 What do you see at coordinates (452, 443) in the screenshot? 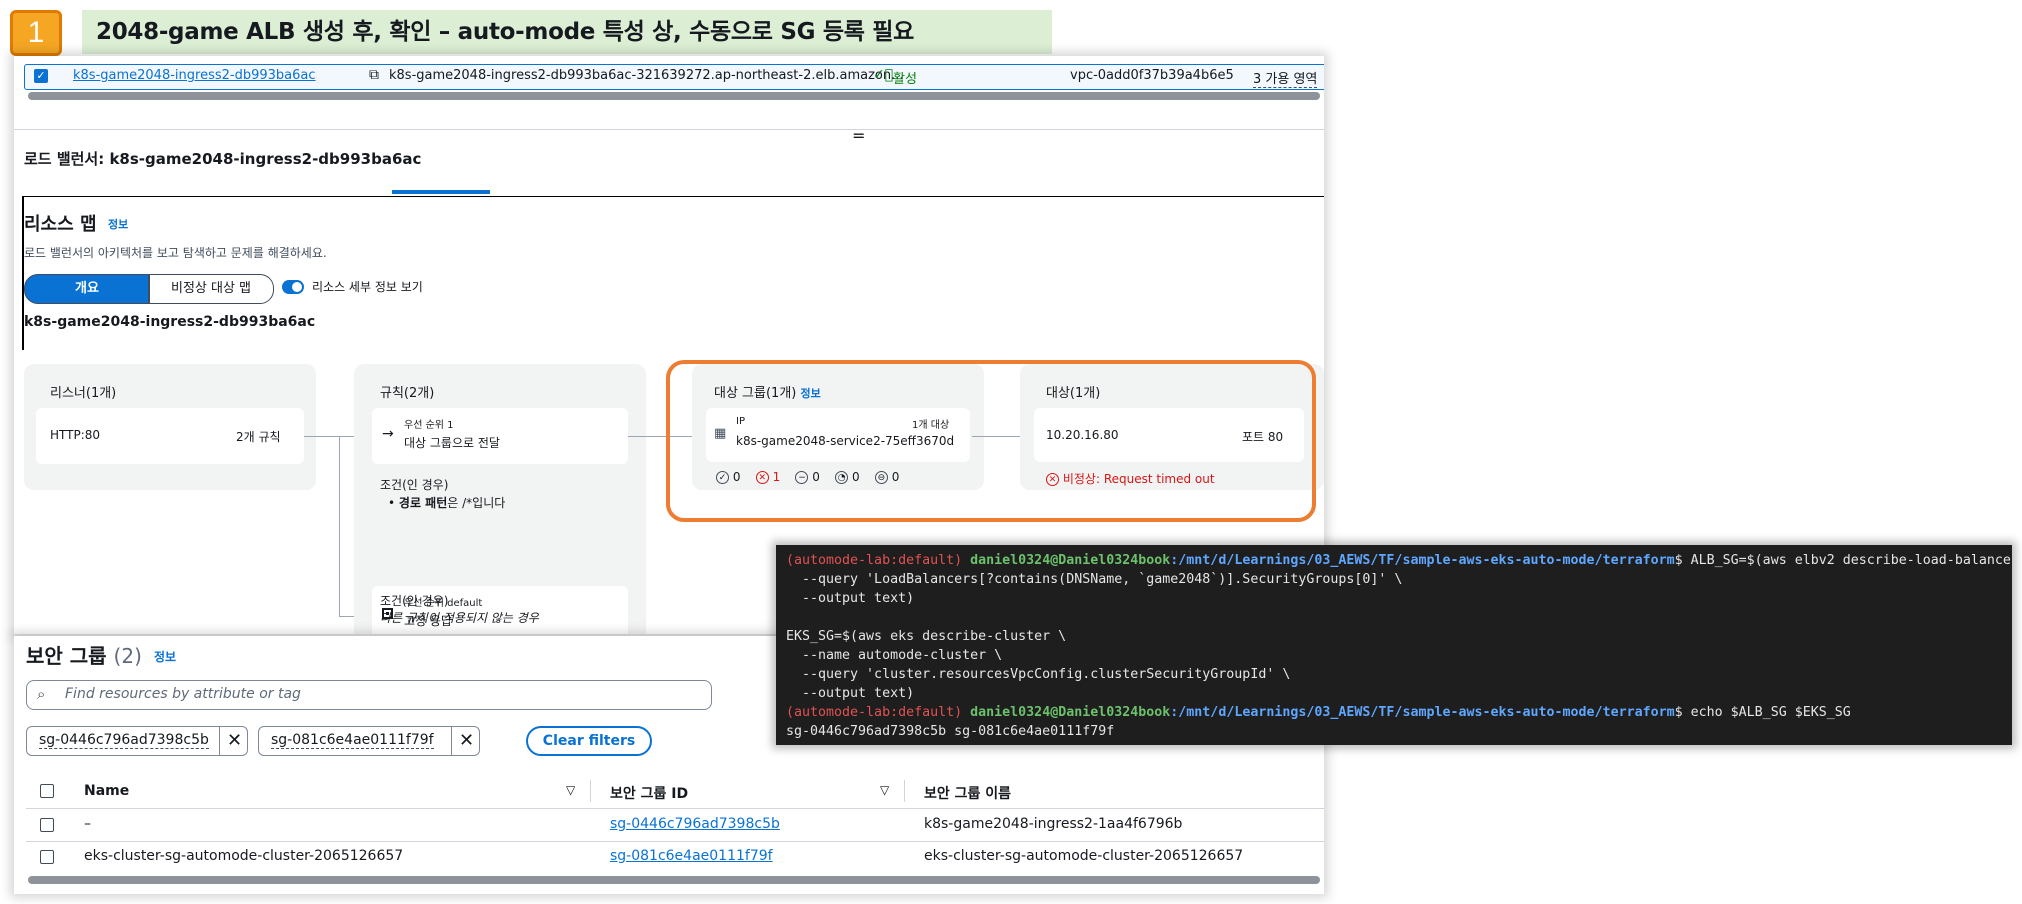
I see `rule-1-action: 대상 그룹으로 전달` at bounding box center [452, 443].